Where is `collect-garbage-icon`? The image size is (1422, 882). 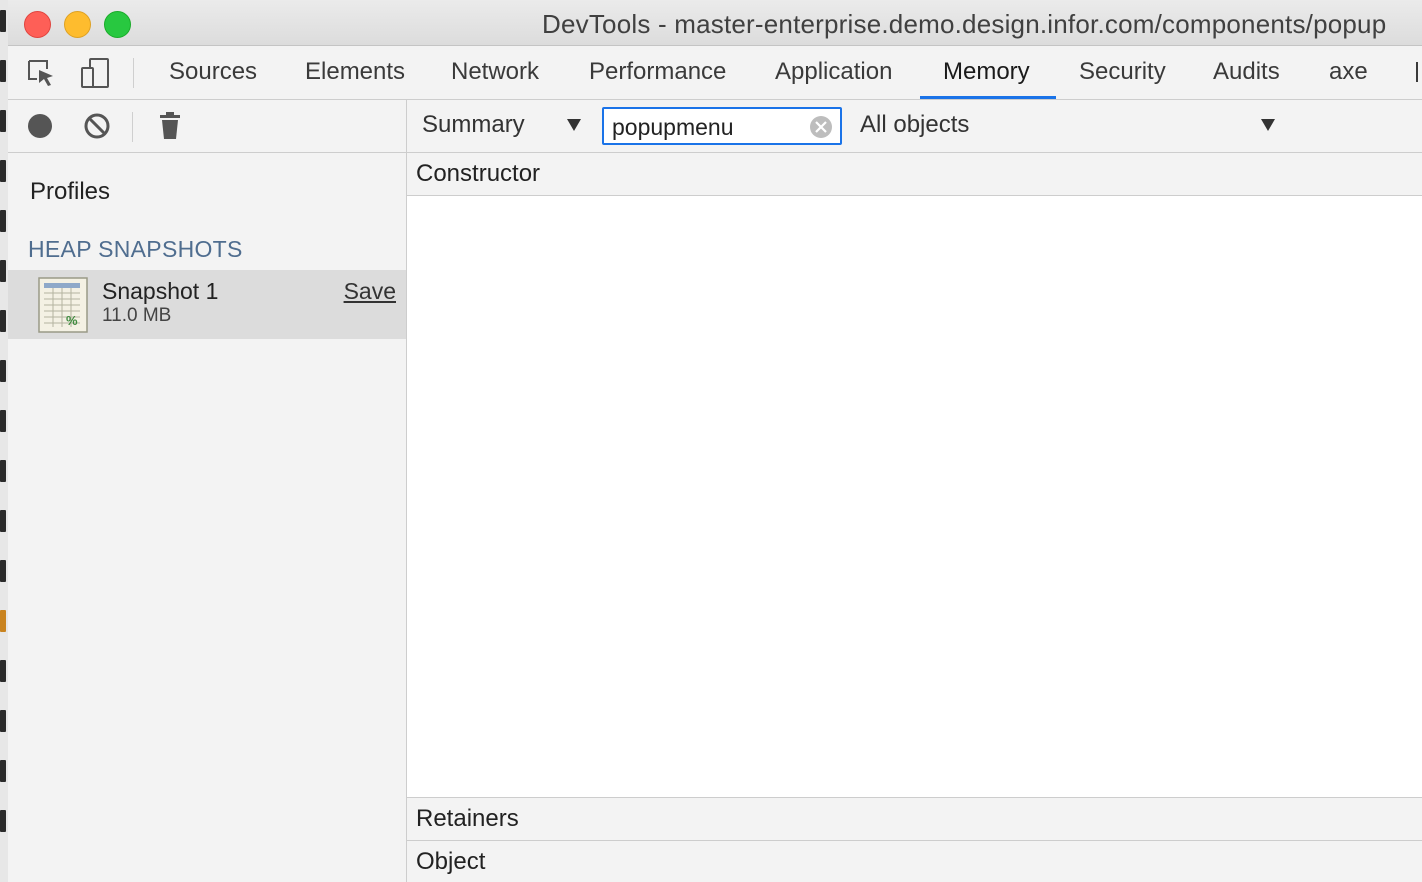 collect-garbage-icon is located at coordinates (170, 126).